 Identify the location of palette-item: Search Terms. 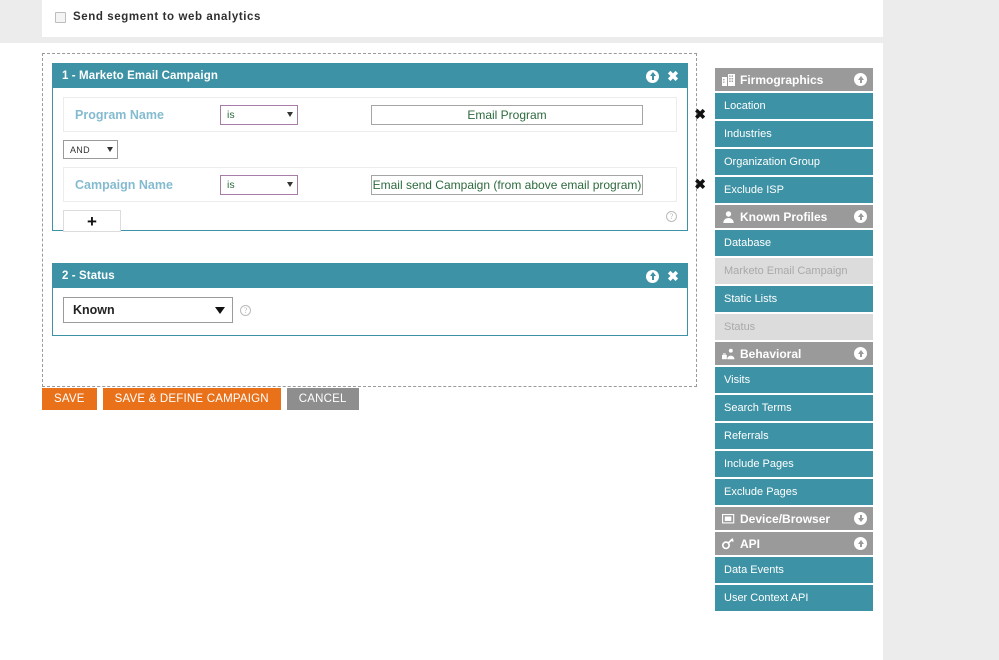
(794, 408).